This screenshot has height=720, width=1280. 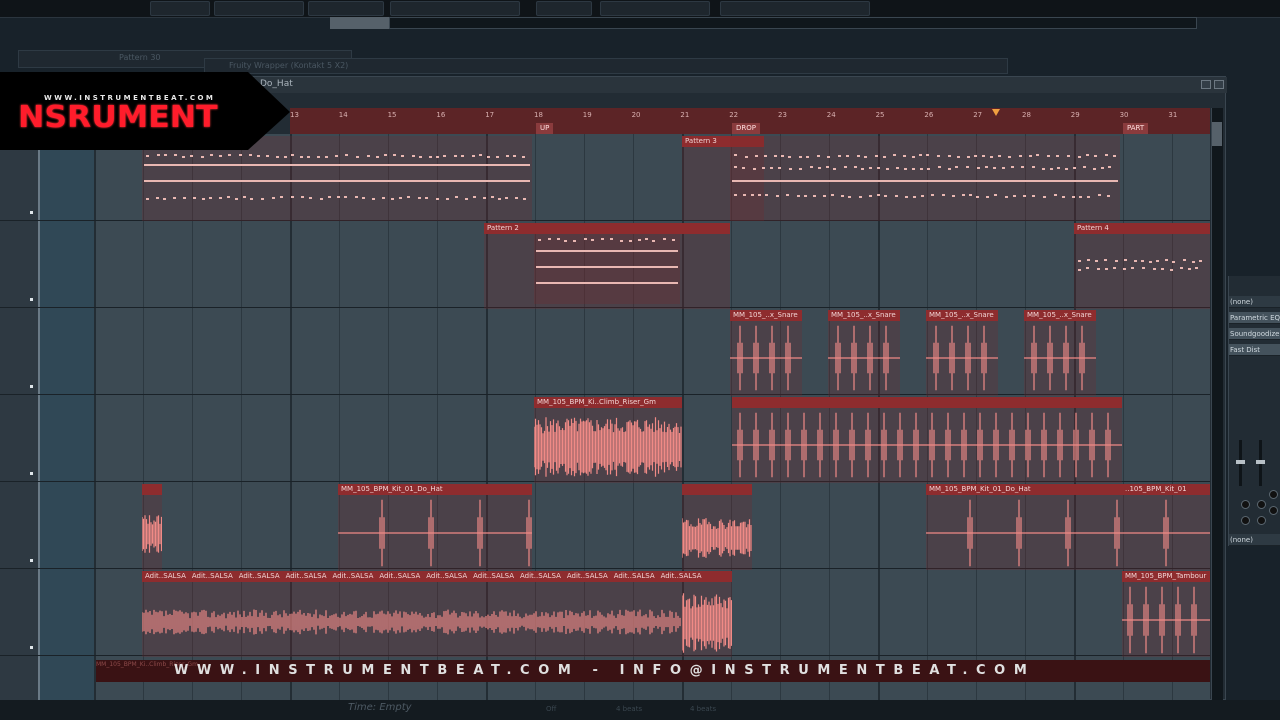 What do you see at coordinates (1166, 527) in the screenshot?
I see `playlist-clip: ..105_BPM_Kit_01` at bounding box center [1166, 527].